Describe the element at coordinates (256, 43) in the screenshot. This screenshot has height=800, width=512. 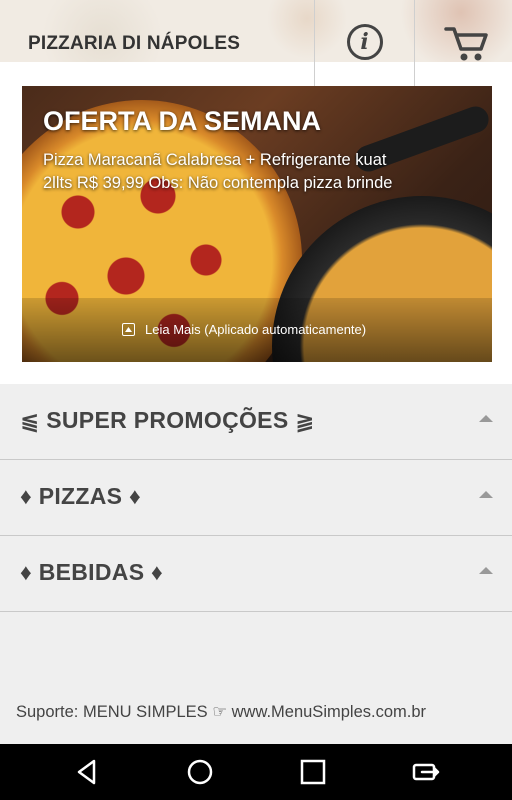
I see `app-header: PIZZARIA DI NÁPOLES i` at that location.